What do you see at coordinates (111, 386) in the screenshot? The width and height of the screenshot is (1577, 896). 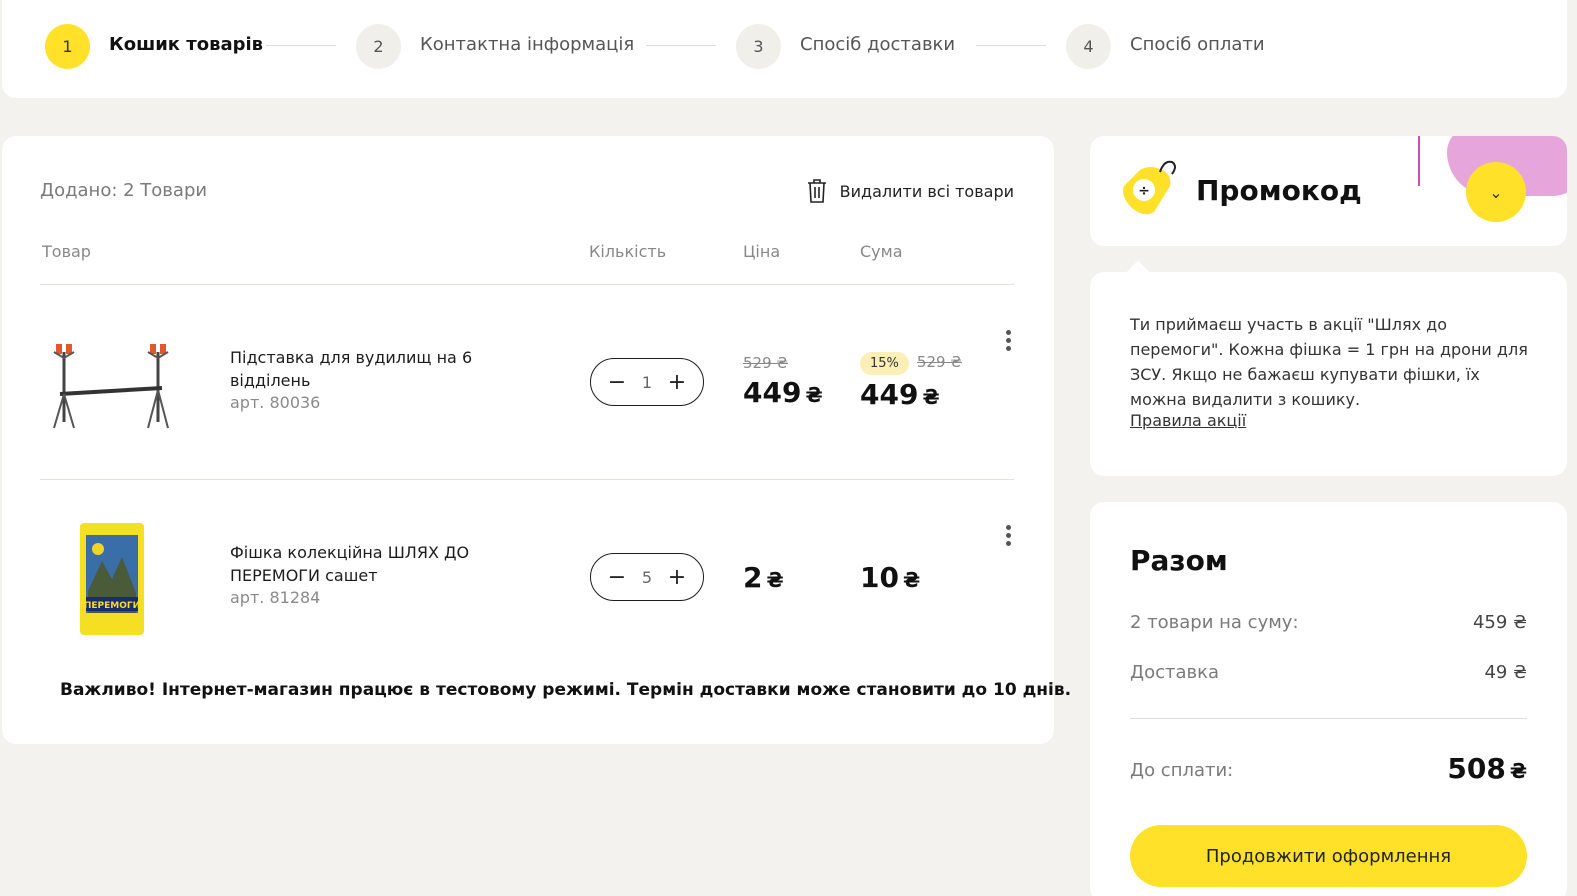 I see `rod-pod-image` at bounding box center [111, 386].